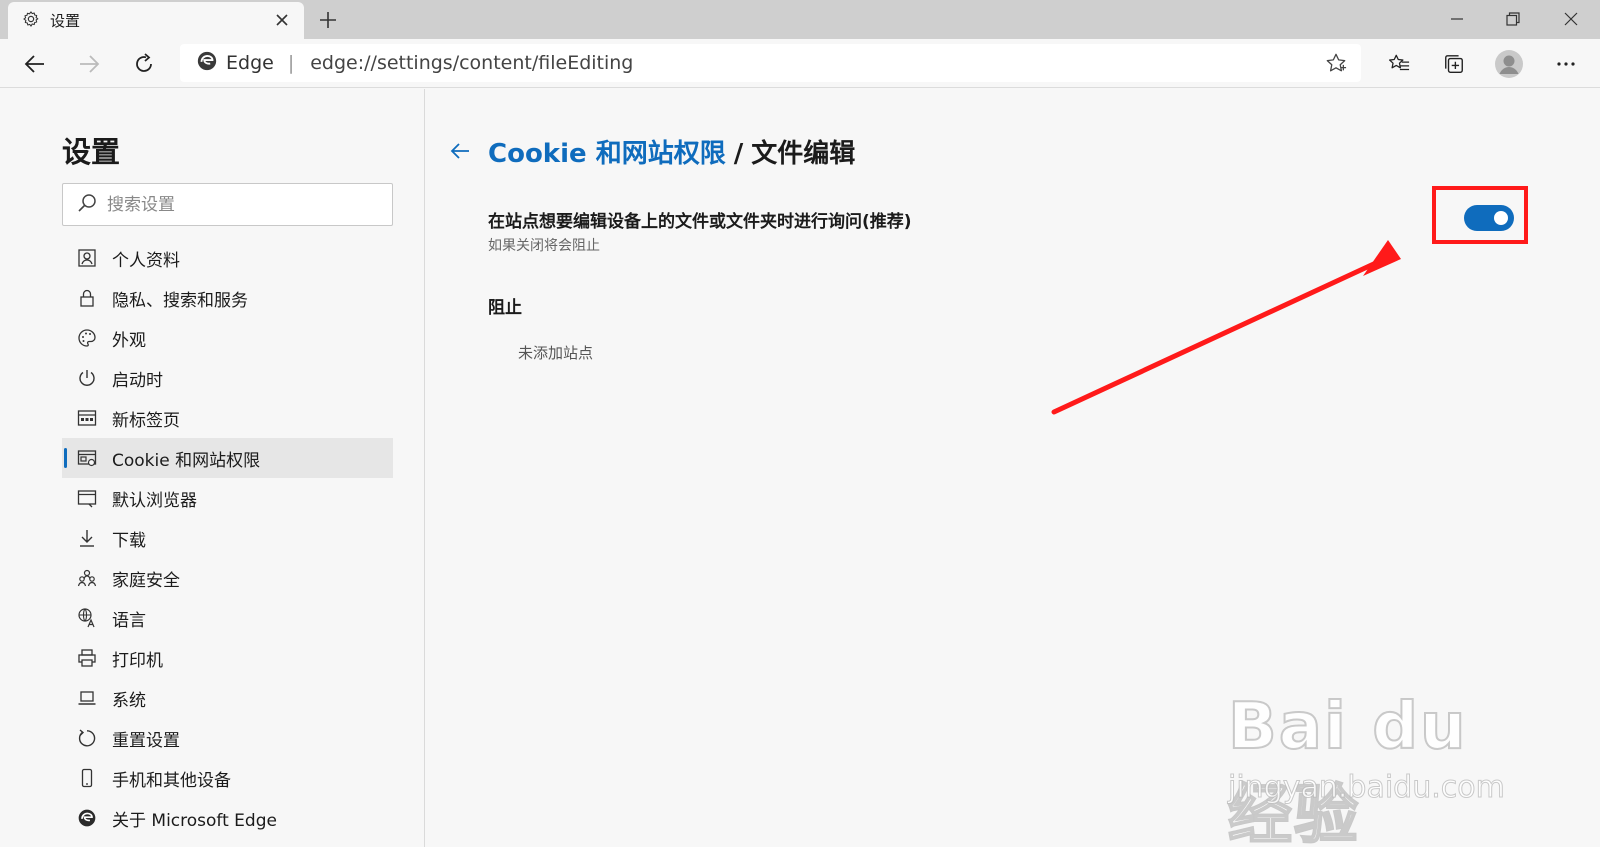 The width and height of the screenshot is (1600, 847). I want to click on back-arrow-icon, so click(460, 151).